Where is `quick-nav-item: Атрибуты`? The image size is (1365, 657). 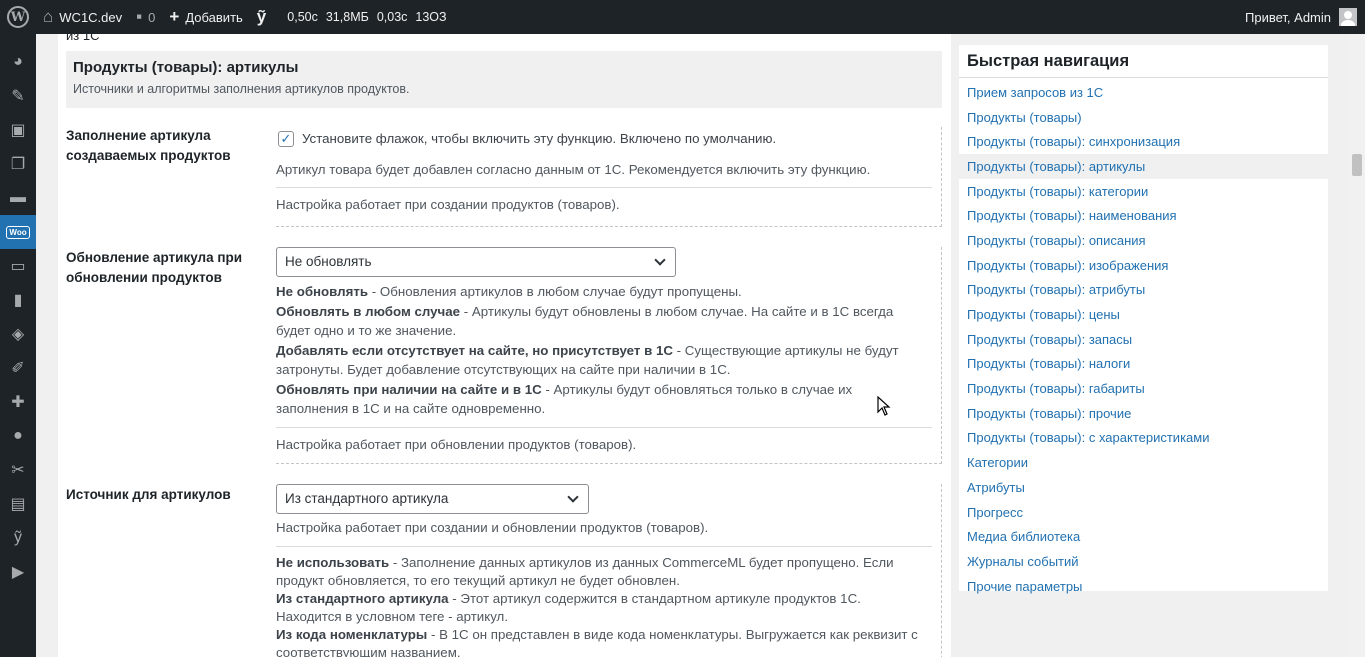 quick-nav-item: Атрибуты is located at coordinates (1143, 487).